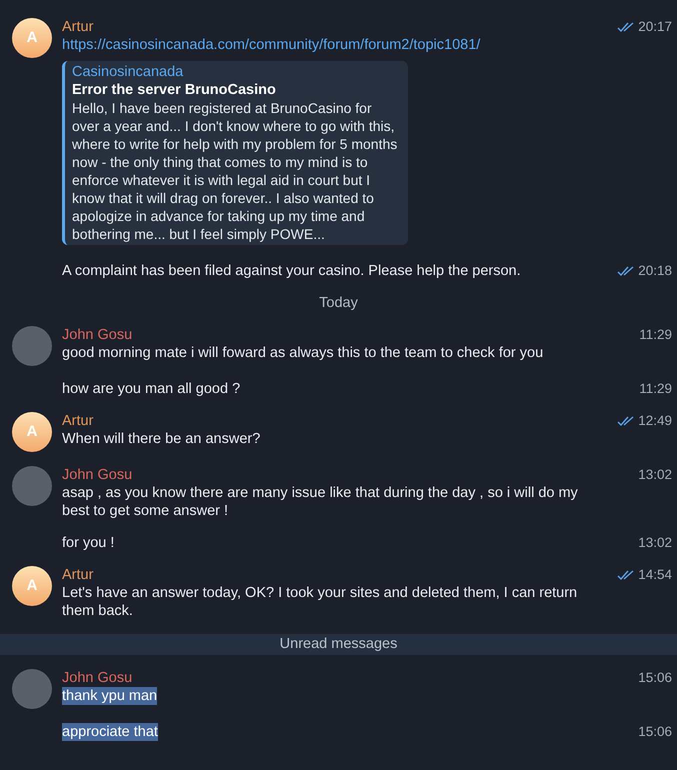 The image size is (677, 770). What do you see at coordinates (151, 389) in the screenshot?
I see `message-text: how are you man all good ?` at bounding box center [151, 389].